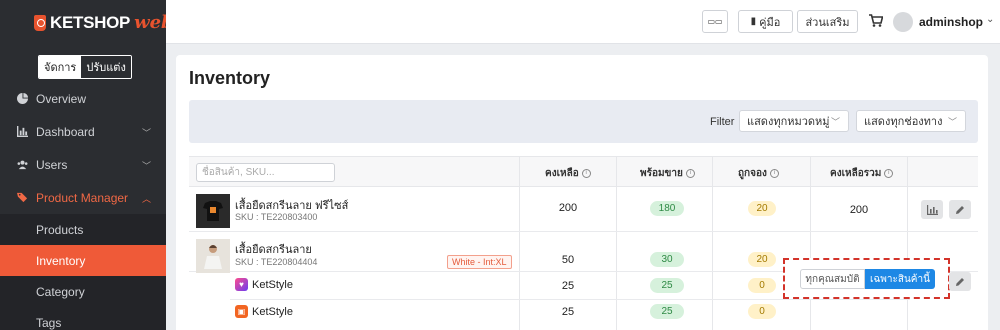 Image resolution: width=1000 pixels, height=330 pixels. Describe the element at coordinates (265, 172) in the screenshot. I see `search-input` at that location.